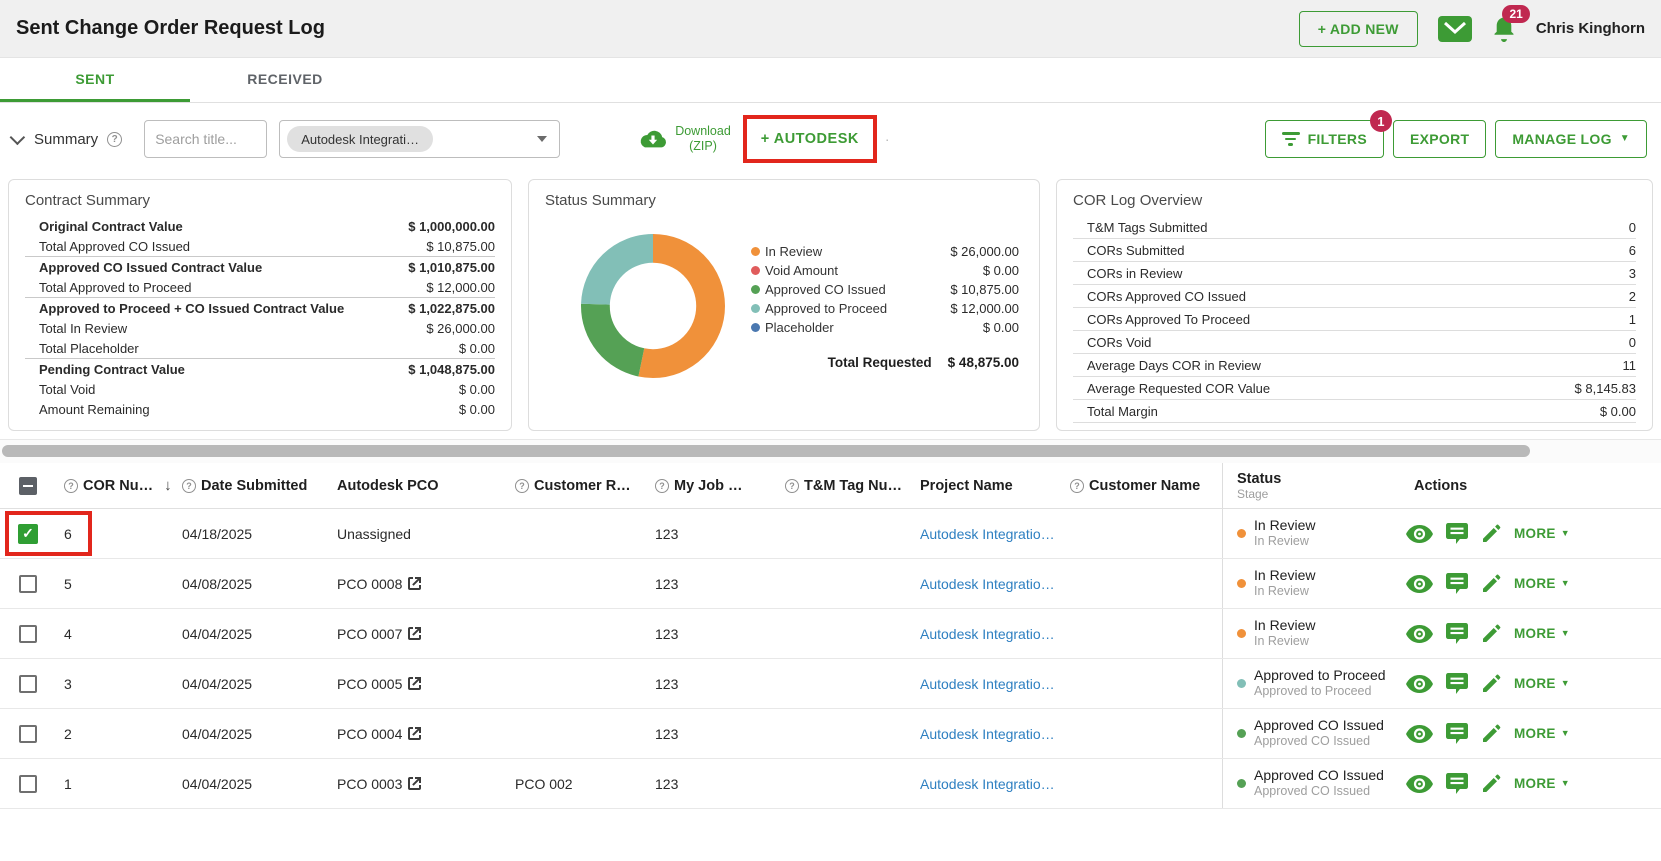 The width and height of the screenshot is (1661, 861). What do you see at coordinates (285, 80) in the screenshot?
I see `tab-received: RECEIVED` at bounding box center [285, 80].